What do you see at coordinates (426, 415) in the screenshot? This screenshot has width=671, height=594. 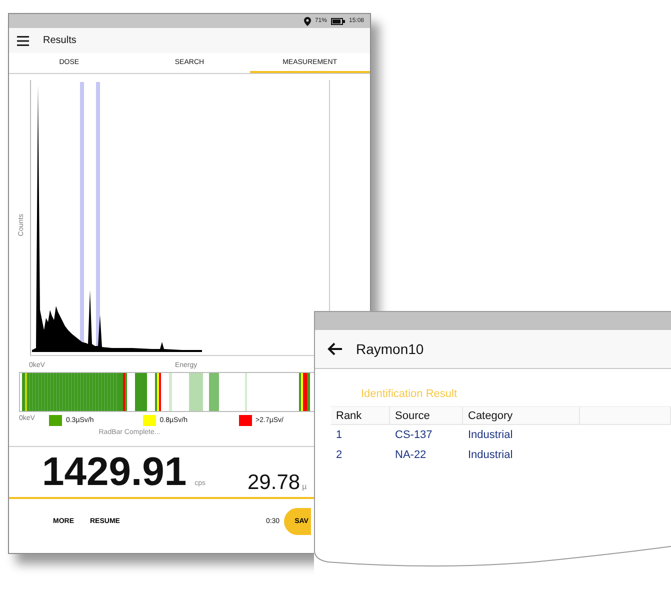 I see `column-header: Source` at bounding box center [426, 415].